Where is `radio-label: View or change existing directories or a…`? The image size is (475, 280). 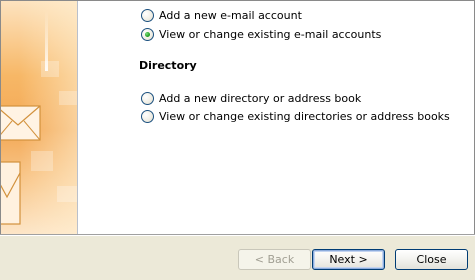 radio-label: View or change existing directories or a… is located at coordinates (304, 116).